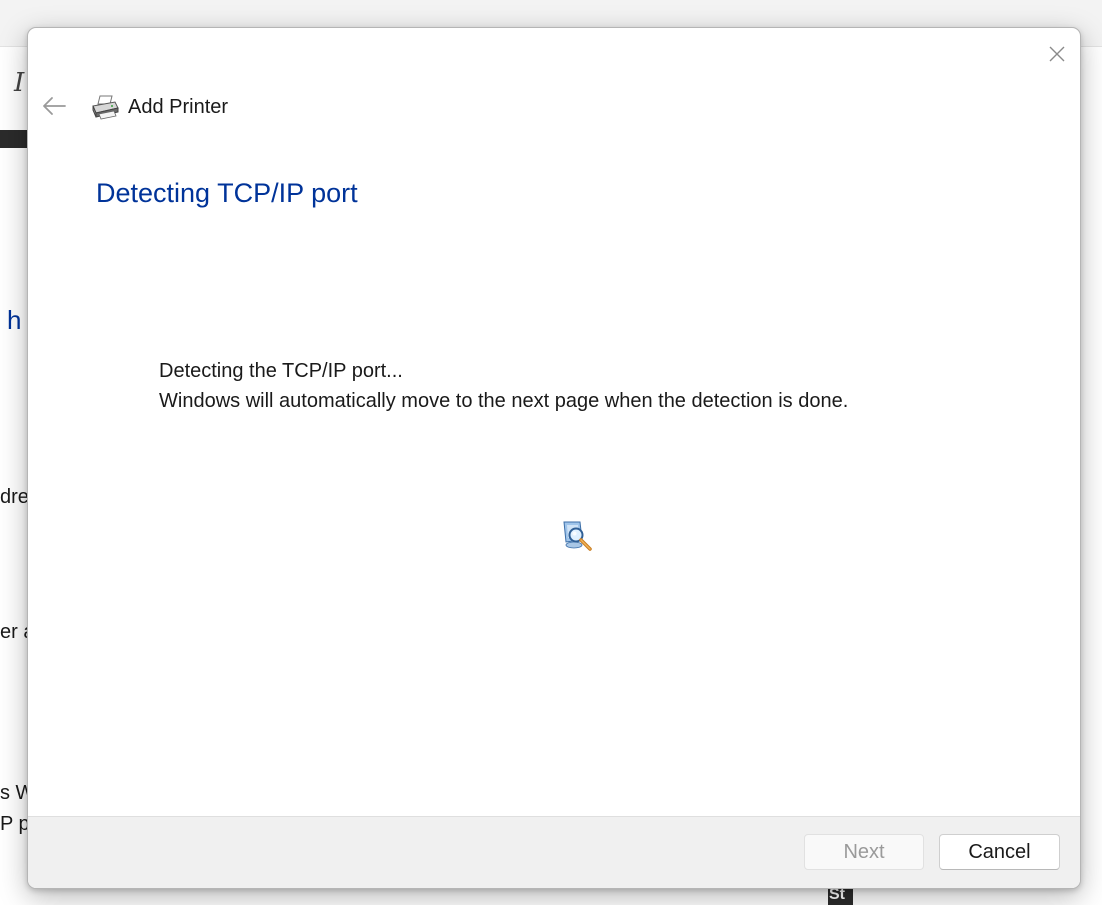 This screenshot has width=1102, height=905. Describe the element at coordinates (577, 536) in the screenshot. I see `search-animation-icon` at that location.